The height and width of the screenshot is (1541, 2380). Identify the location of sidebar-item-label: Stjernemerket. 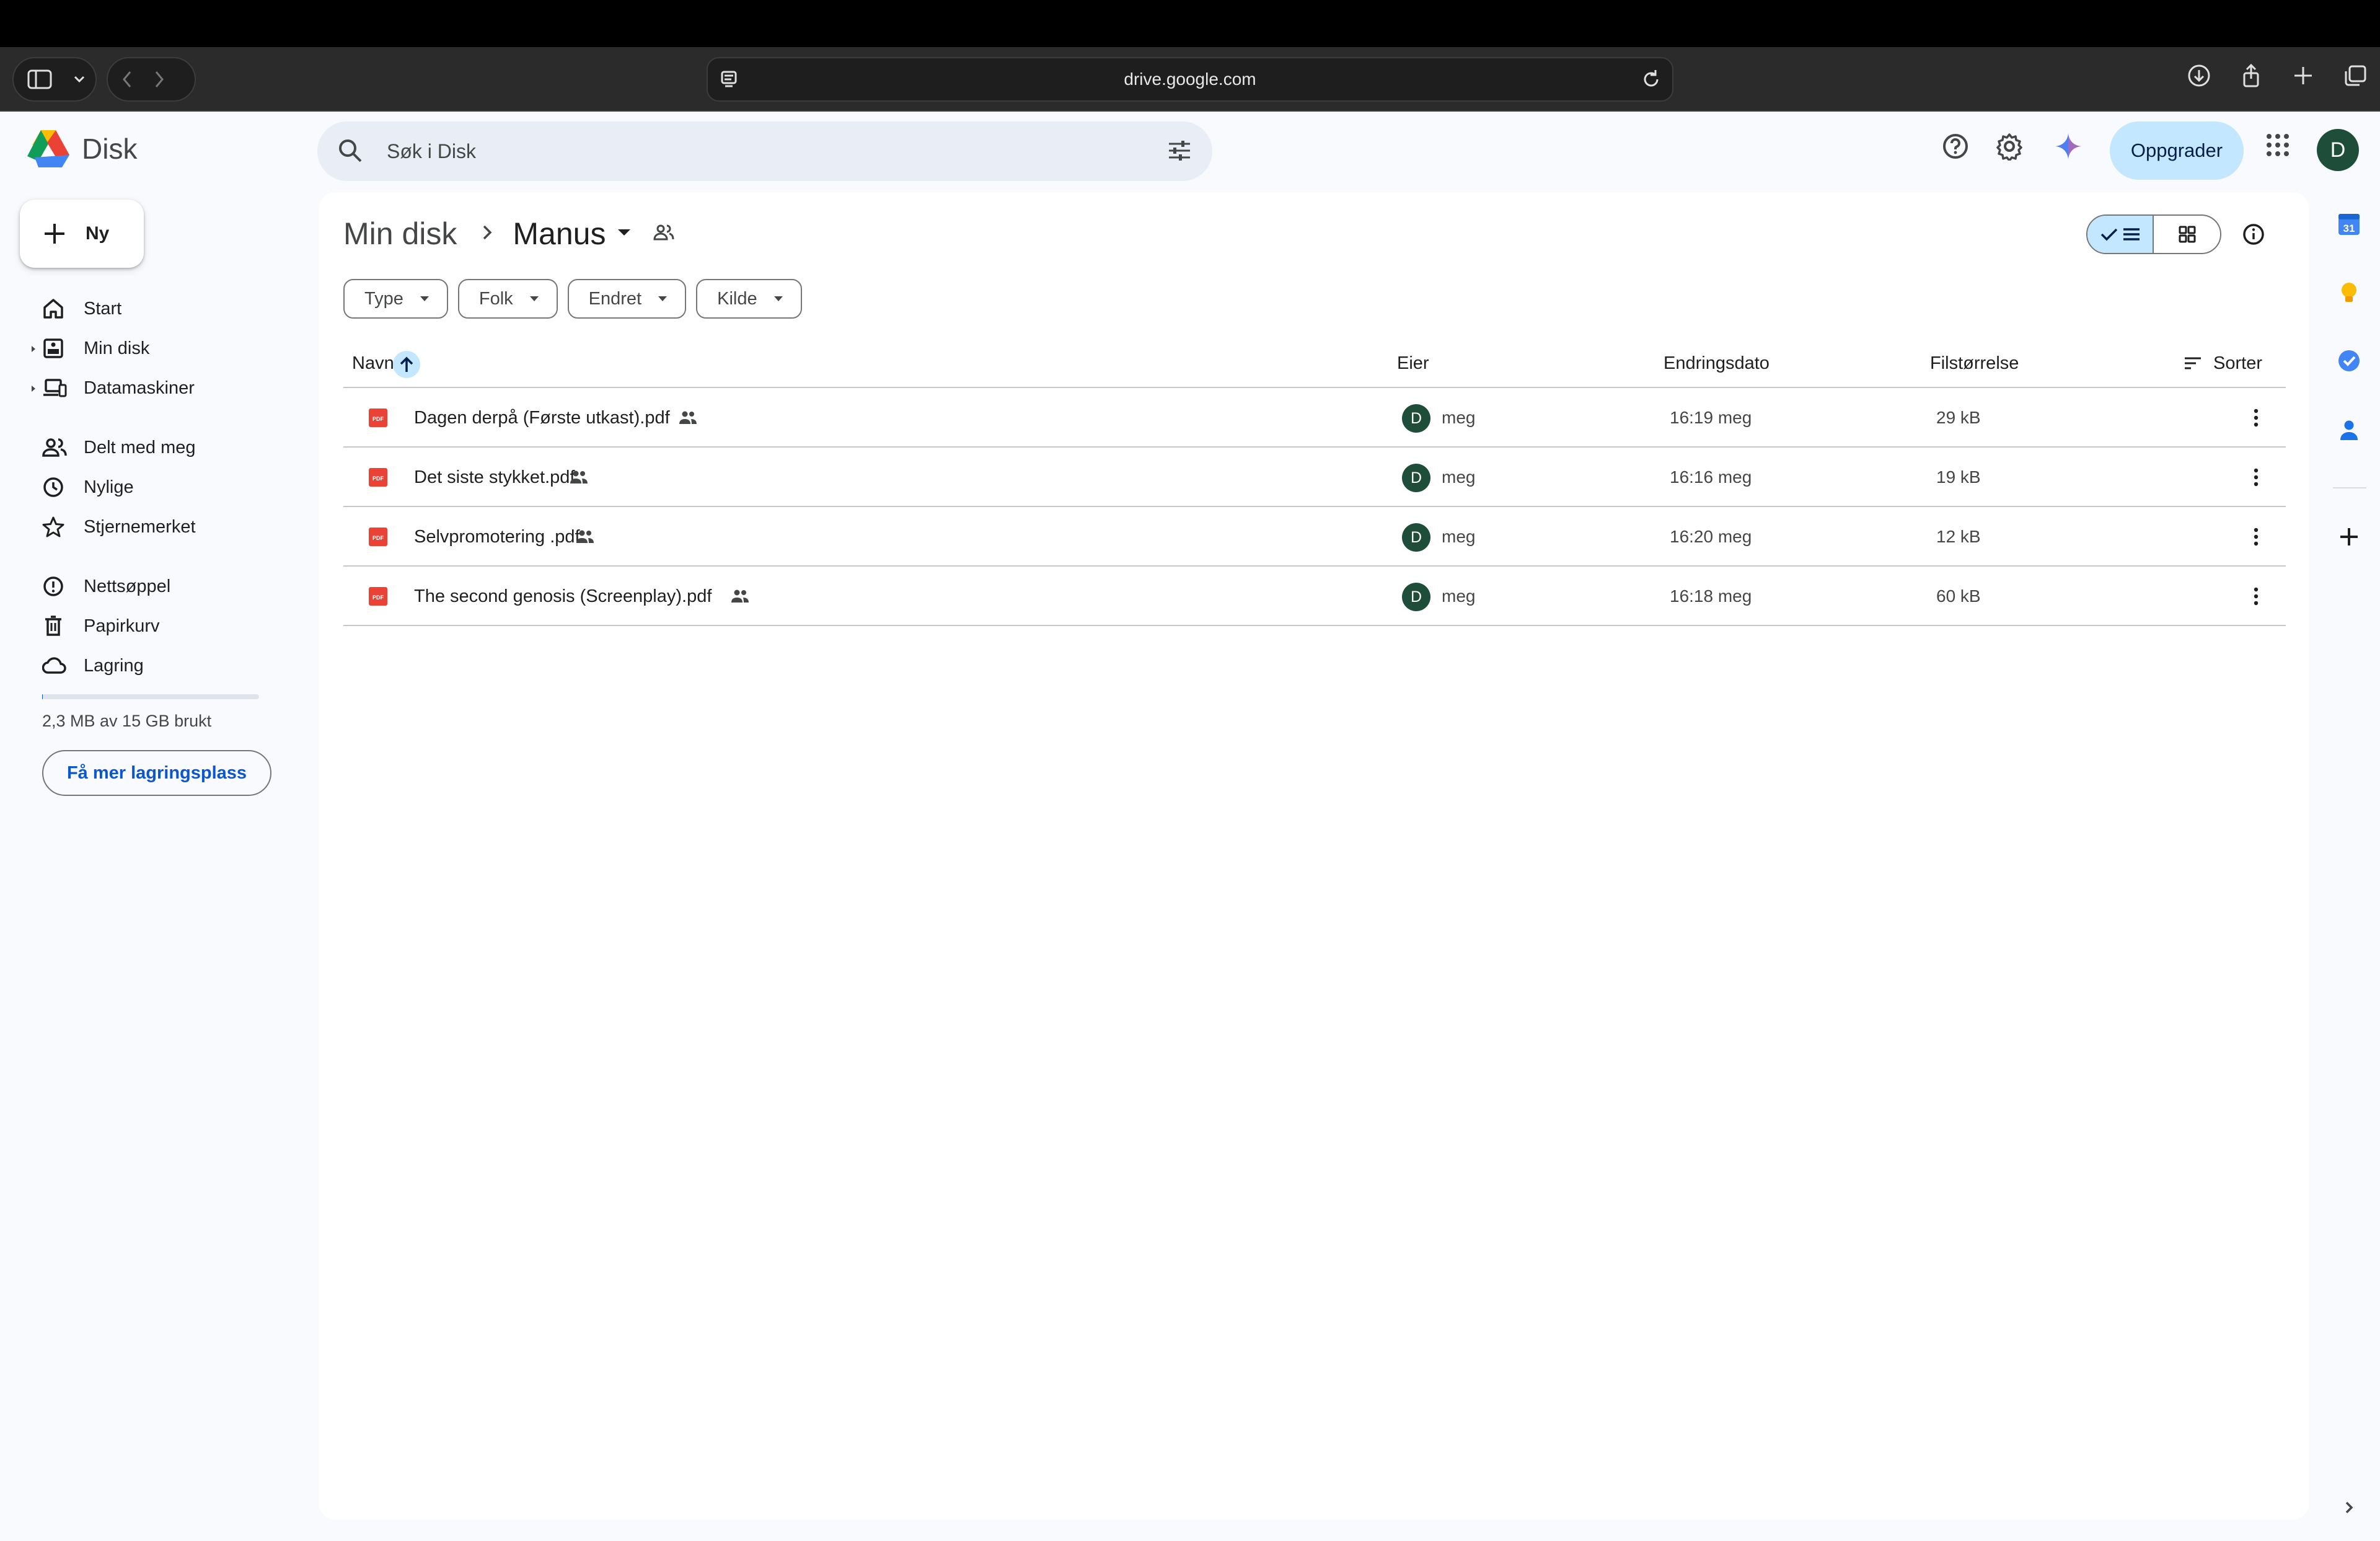
(140, 527).